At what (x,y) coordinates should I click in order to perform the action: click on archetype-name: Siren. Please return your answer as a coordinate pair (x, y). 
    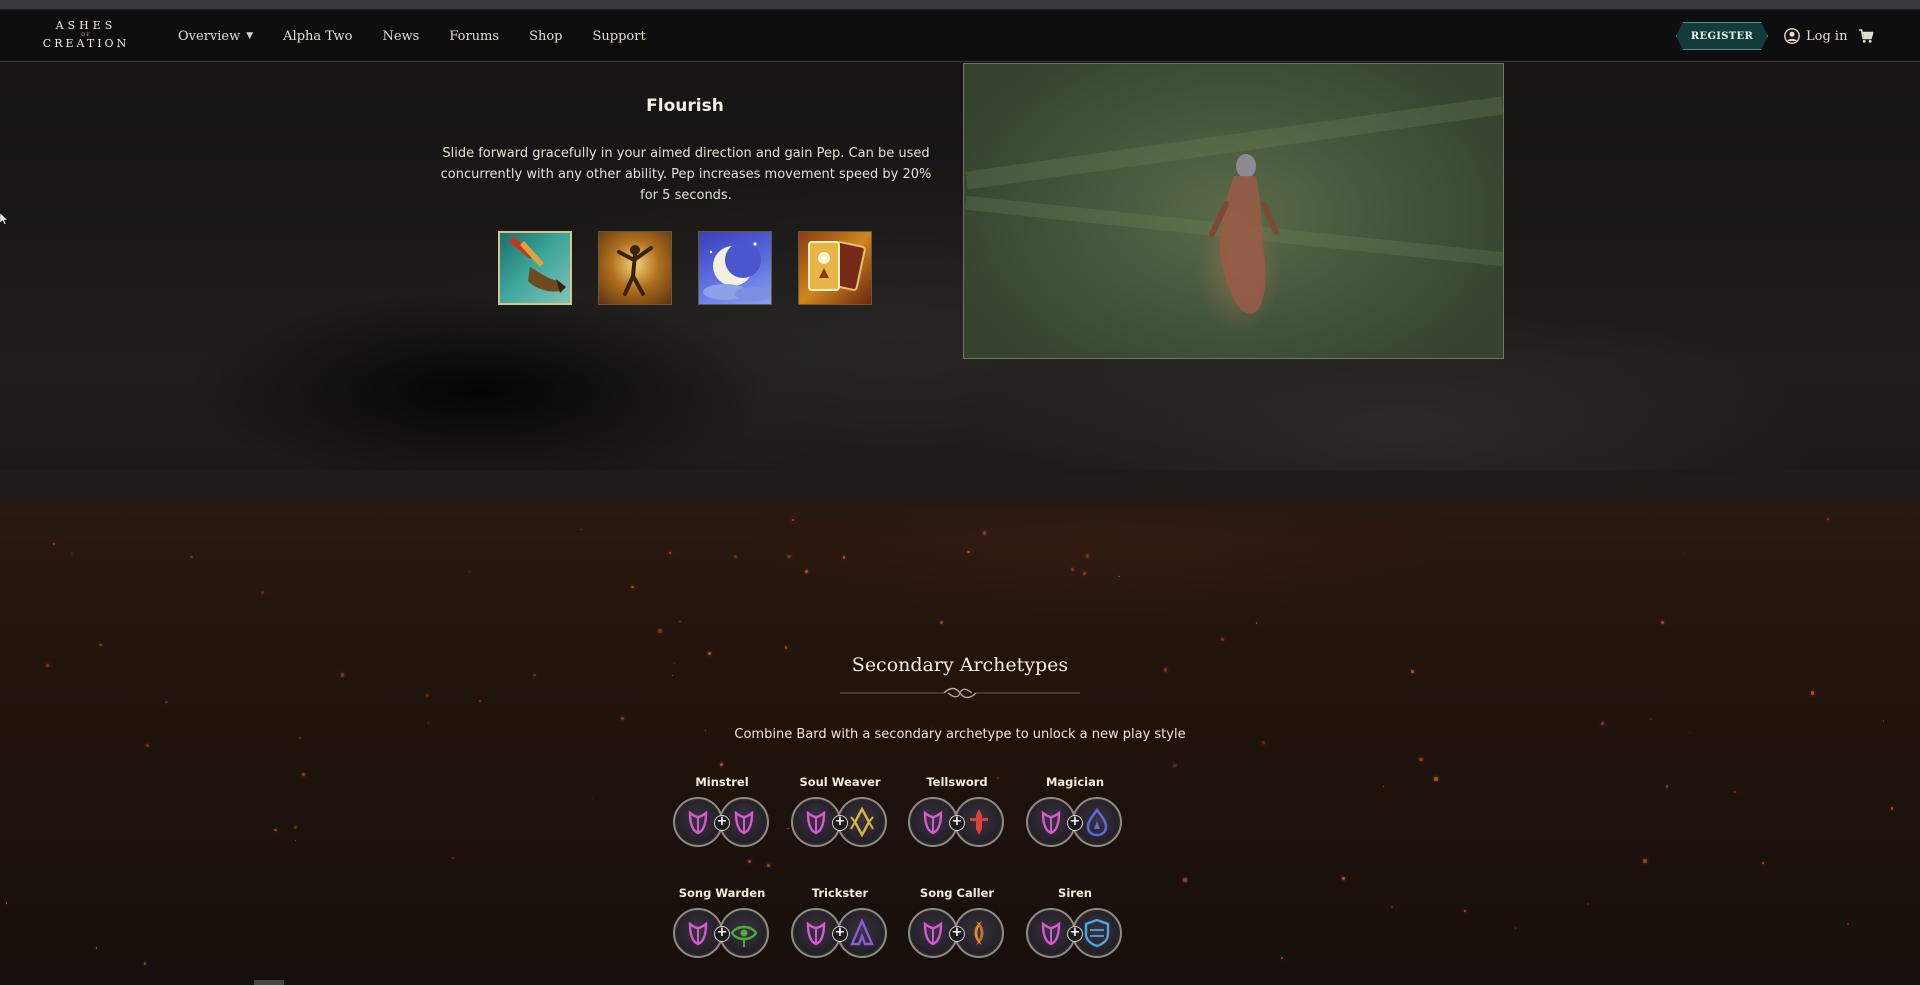
    Looking at the image, I should click on (1075, 893).